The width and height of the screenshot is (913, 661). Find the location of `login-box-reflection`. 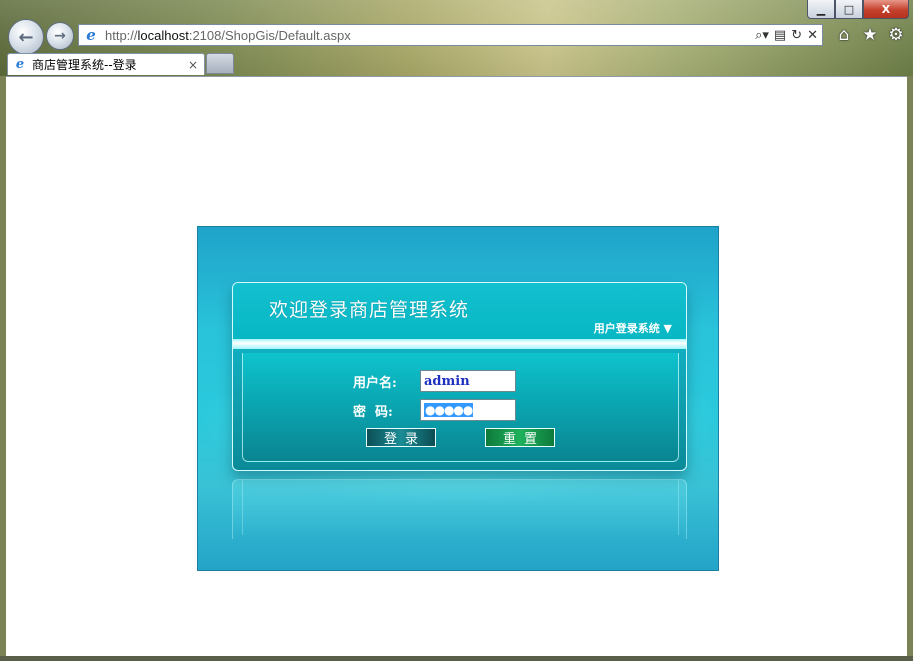

login-box-reflection is located at coordinates (459, 509).